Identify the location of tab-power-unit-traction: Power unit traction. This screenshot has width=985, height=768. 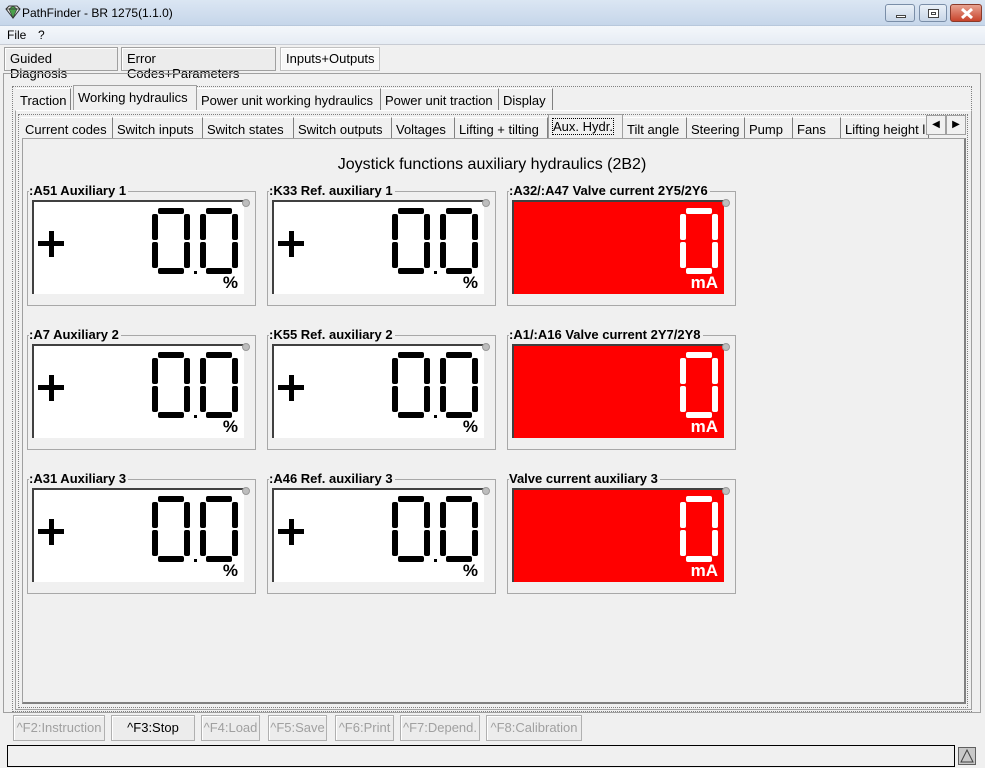
(440, 99).